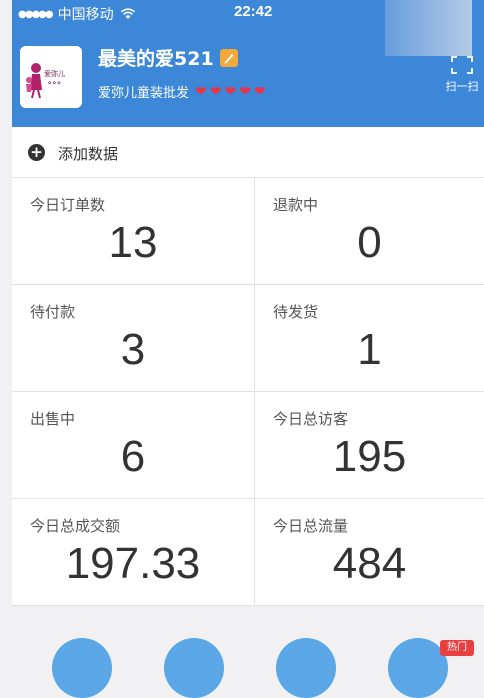  Describe the element at coordinates (296, 312) in the screenshot. I see `stat-label: 待发货` at that location.